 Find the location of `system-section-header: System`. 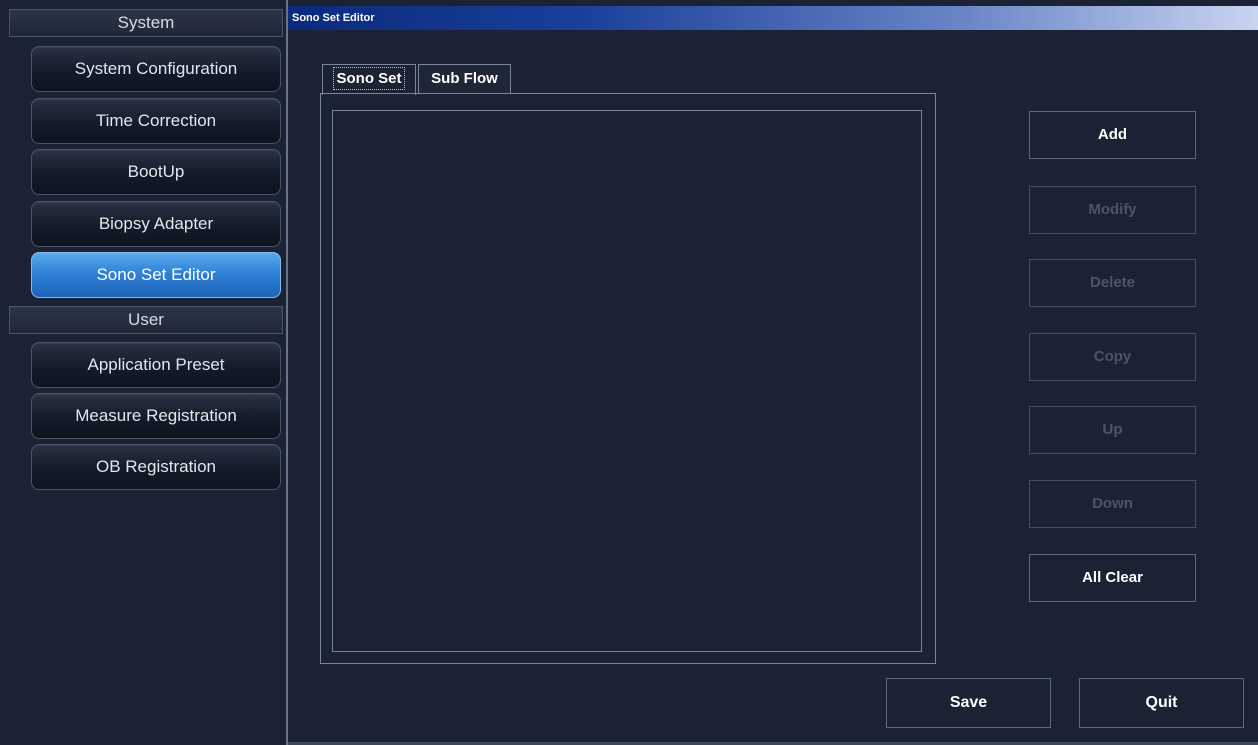

system-section-header: System is located at coordinates (146, 23).